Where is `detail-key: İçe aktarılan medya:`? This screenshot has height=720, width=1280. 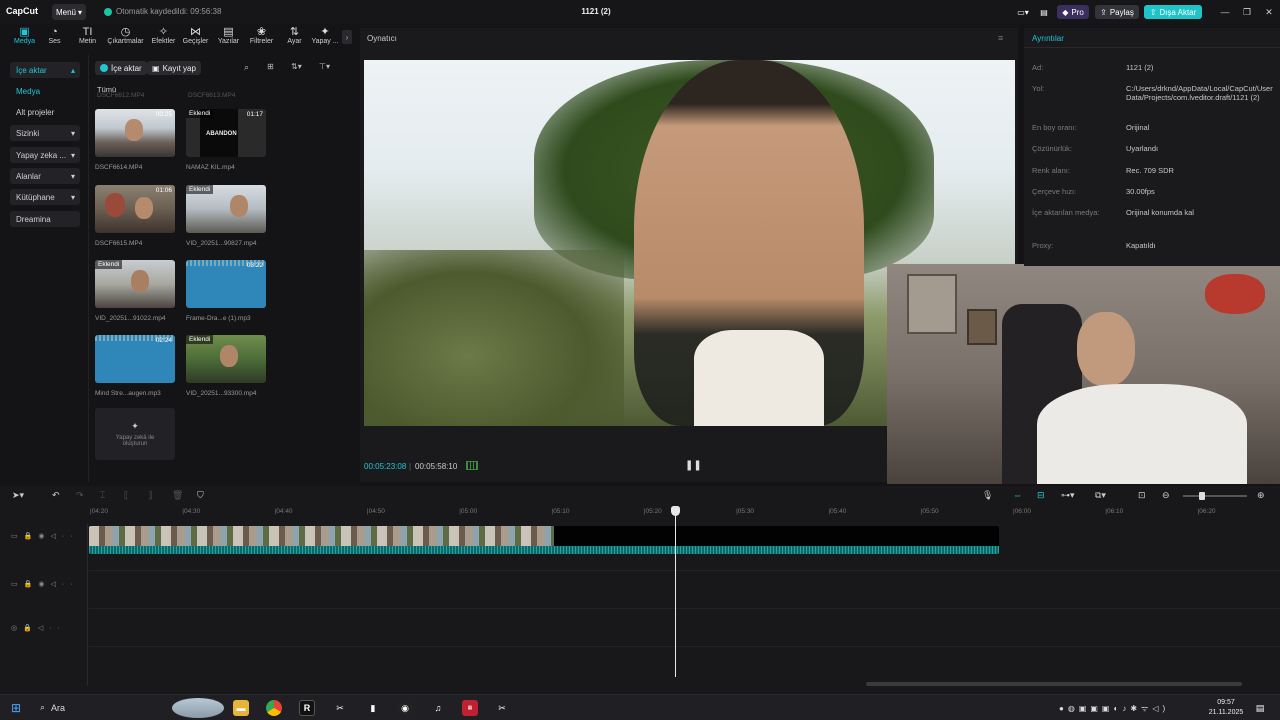 detail-key: İçe aktarılan medya: is located at coordinates (1066, 212).